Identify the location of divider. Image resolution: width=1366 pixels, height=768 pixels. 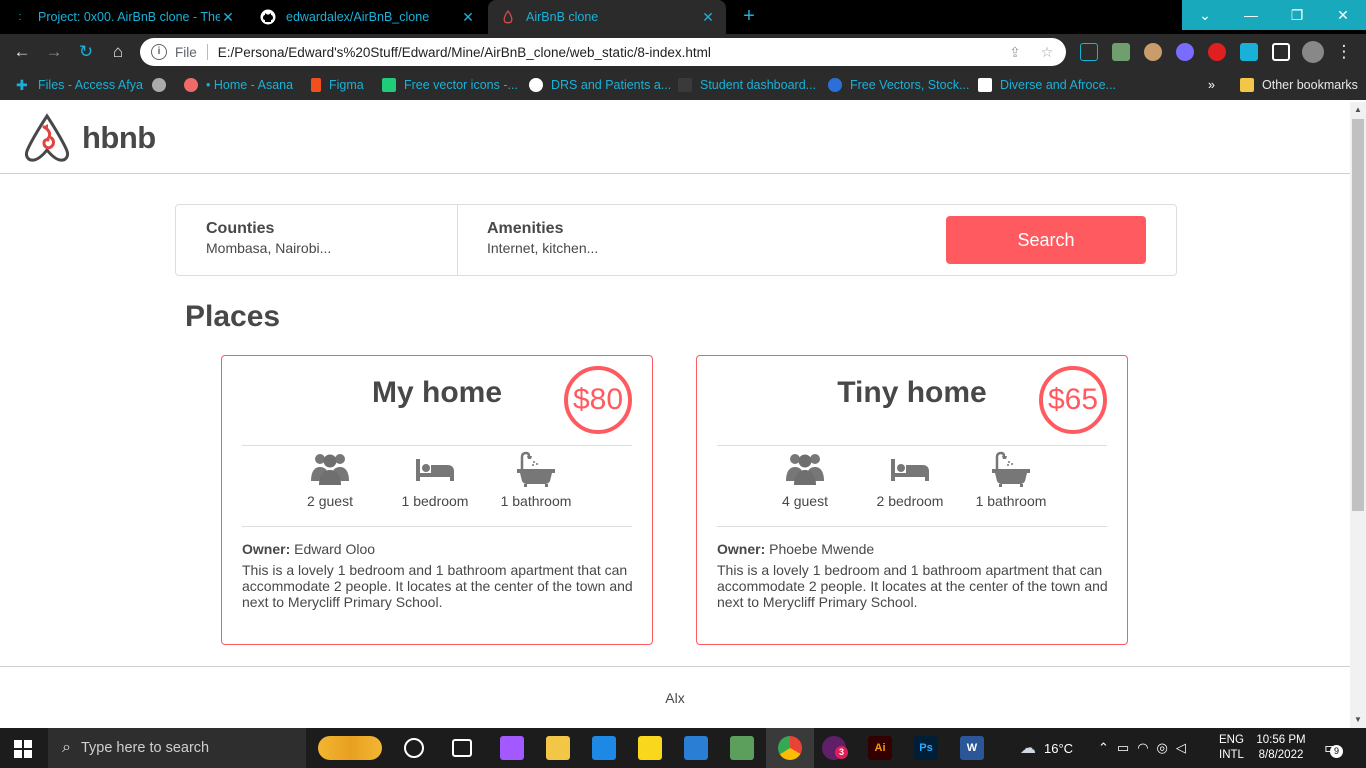
(912, 445).